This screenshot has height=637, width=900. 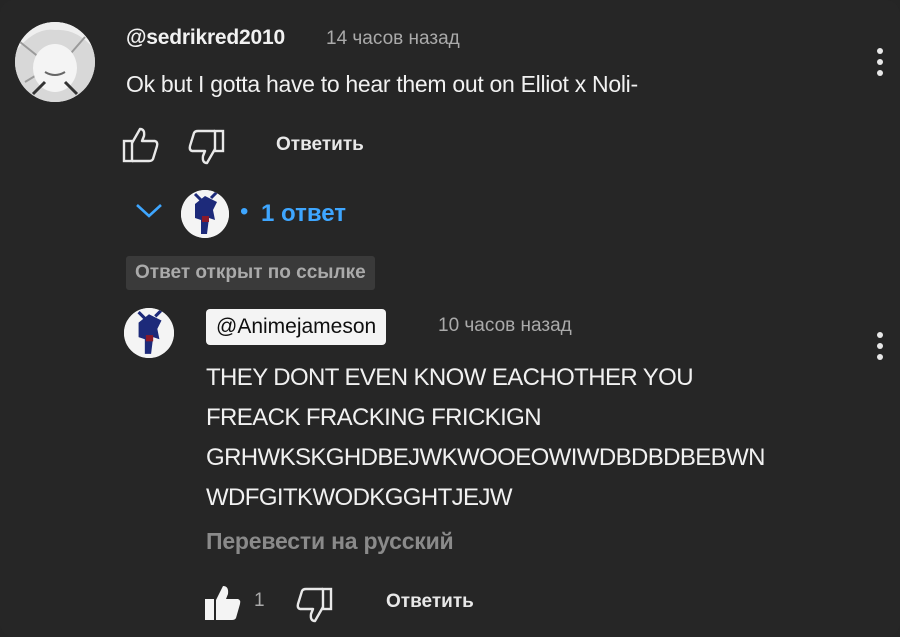 I want to click on replies-count: 1 ответ, so click(x=303, y=214).